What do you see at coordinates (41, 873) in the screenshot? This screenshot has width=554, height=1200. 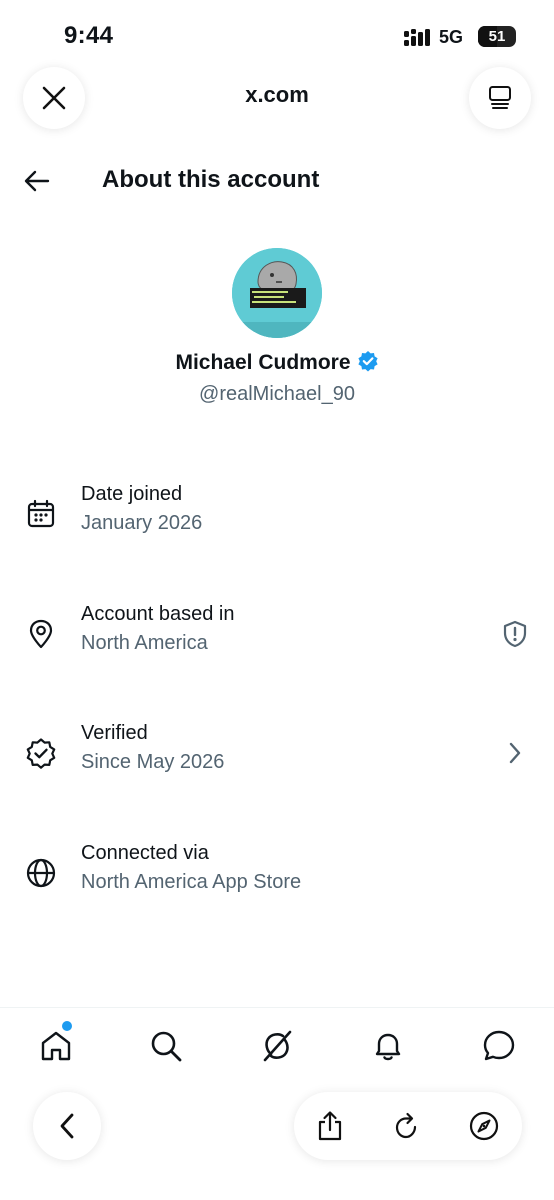 I see `globe-icon` at bounding box center [41, 873].